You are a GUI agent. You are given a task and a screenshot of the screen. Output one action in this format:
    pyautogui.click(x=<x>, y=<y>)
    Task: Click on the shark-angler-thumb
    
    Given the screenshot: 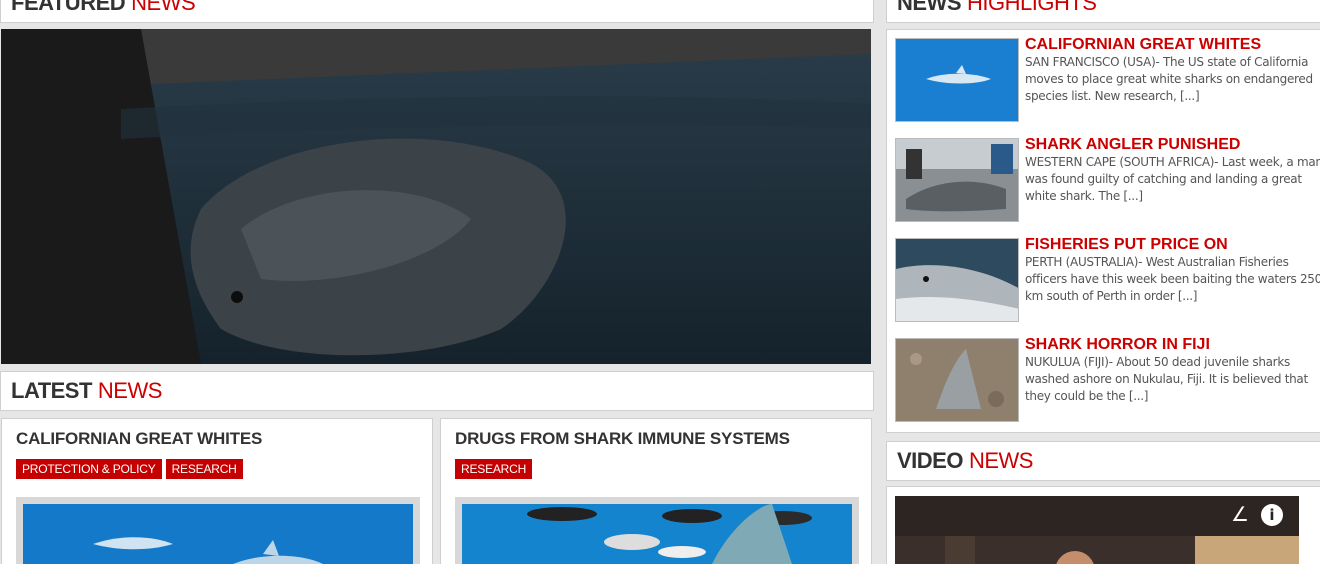 What is the action you would take?
    pyautogui.click(x=957, y=180)
    